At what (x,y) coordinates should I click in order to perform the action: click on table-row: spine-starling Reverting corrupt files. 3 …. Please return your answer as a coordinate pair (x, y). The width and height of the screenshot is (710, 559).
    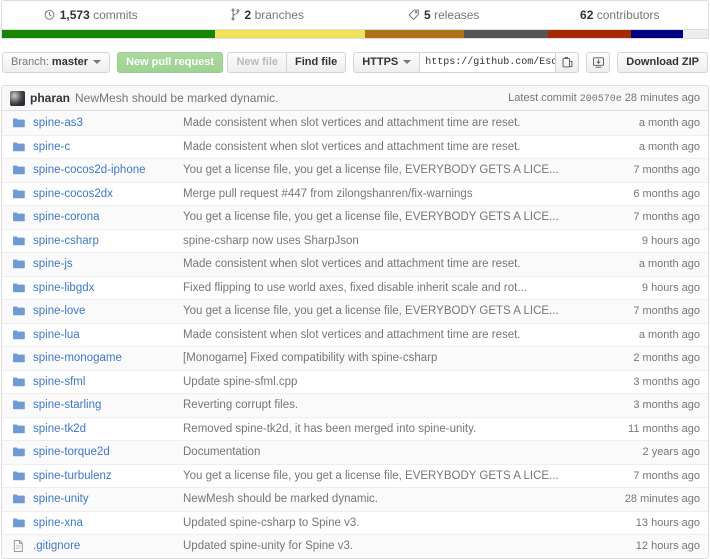
    Looking at the image, I should click on (355, 405).